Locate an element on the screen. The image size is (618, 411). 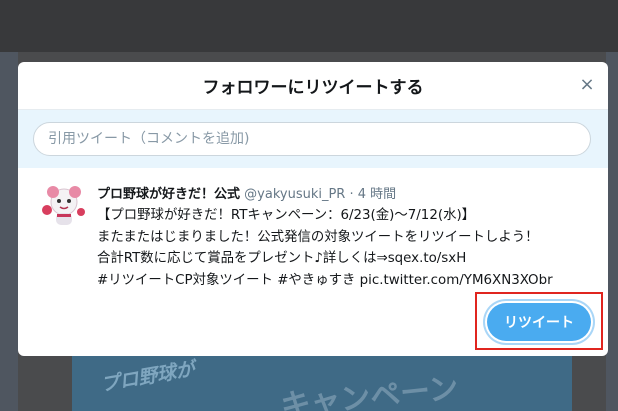
dialog-header: フォロワーにリツイートする × is located at coordinates (313, 86).